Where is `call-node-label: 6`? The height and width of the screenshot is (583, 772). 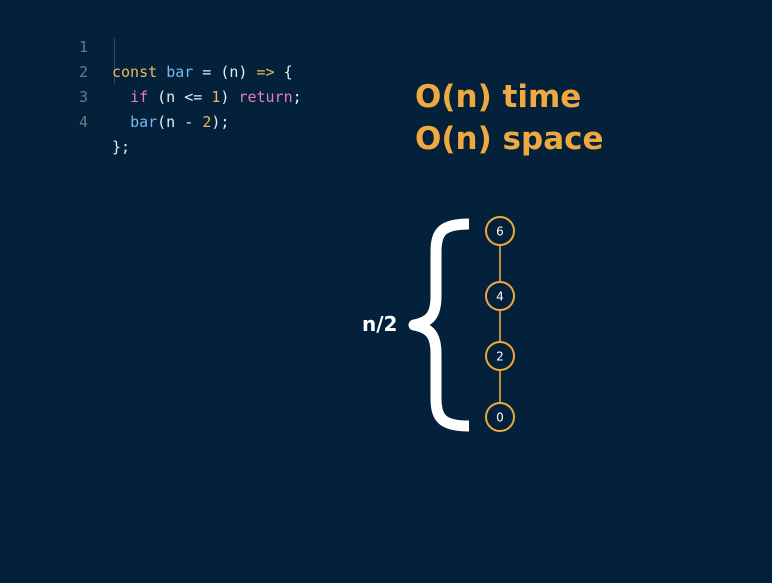 call-node-label: 6 is located at coordinates (500, 232).